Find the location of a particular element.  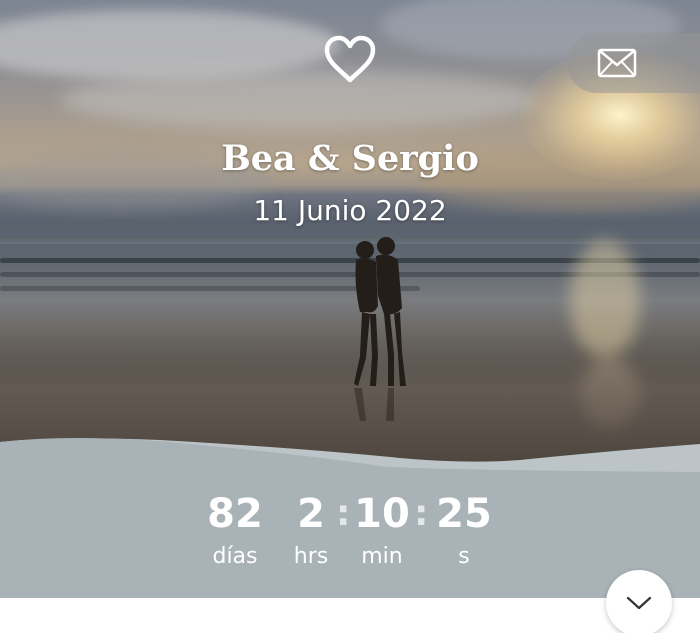

hours-value: 2 is located at coordinates (311, 514).